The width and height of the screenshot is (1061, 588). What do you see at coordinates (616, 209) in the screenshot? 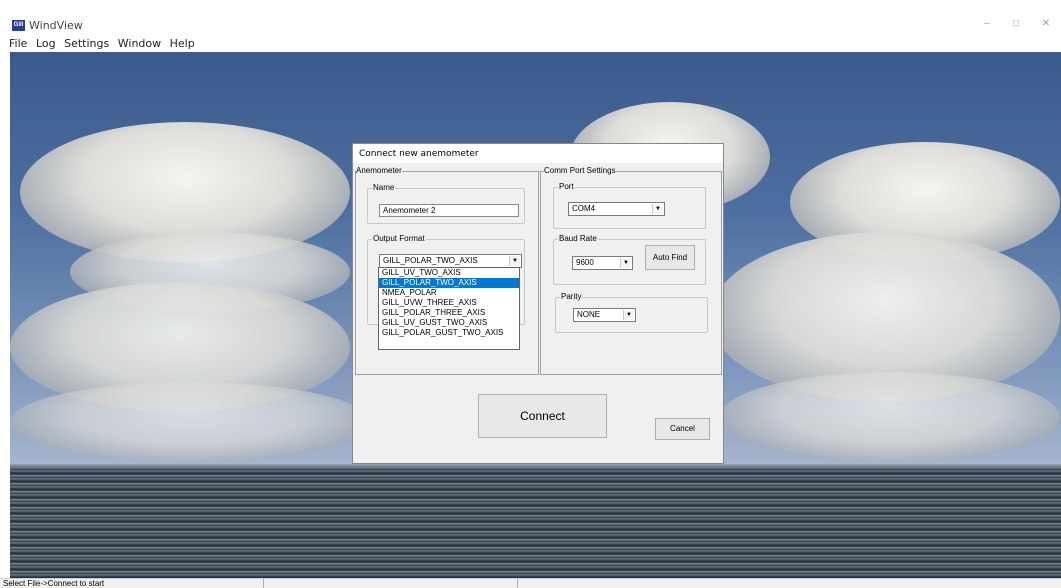
I see `port-select: COM4 ▼` at bounding box center [616, 209].